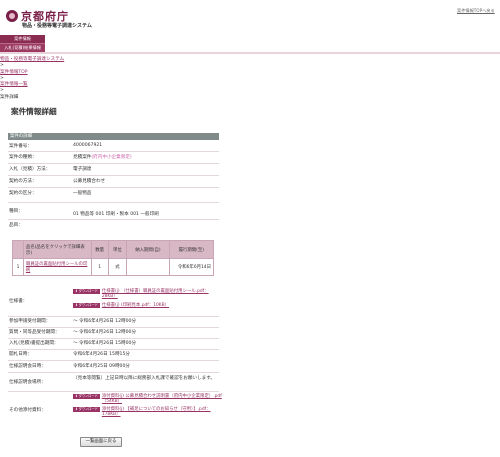  I want to click on detail-label: 入札(見積)書提出期間：, so click(34, 343).